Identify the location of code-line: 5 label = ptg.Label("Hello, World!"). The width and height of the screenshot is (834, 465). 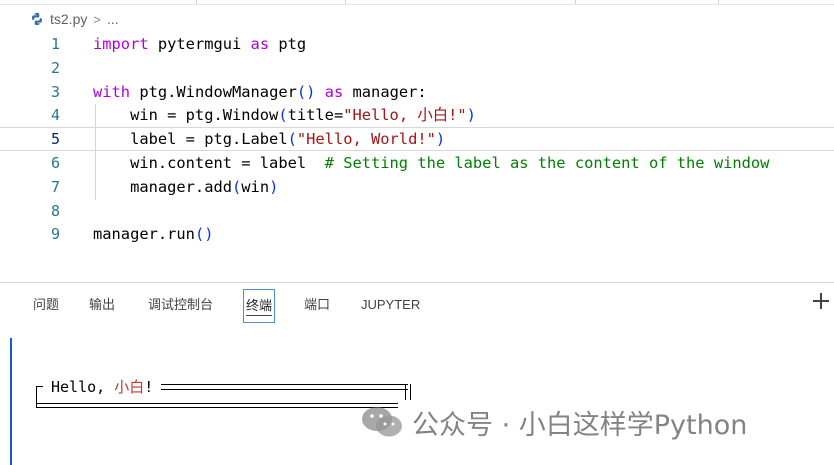
(417, 139).